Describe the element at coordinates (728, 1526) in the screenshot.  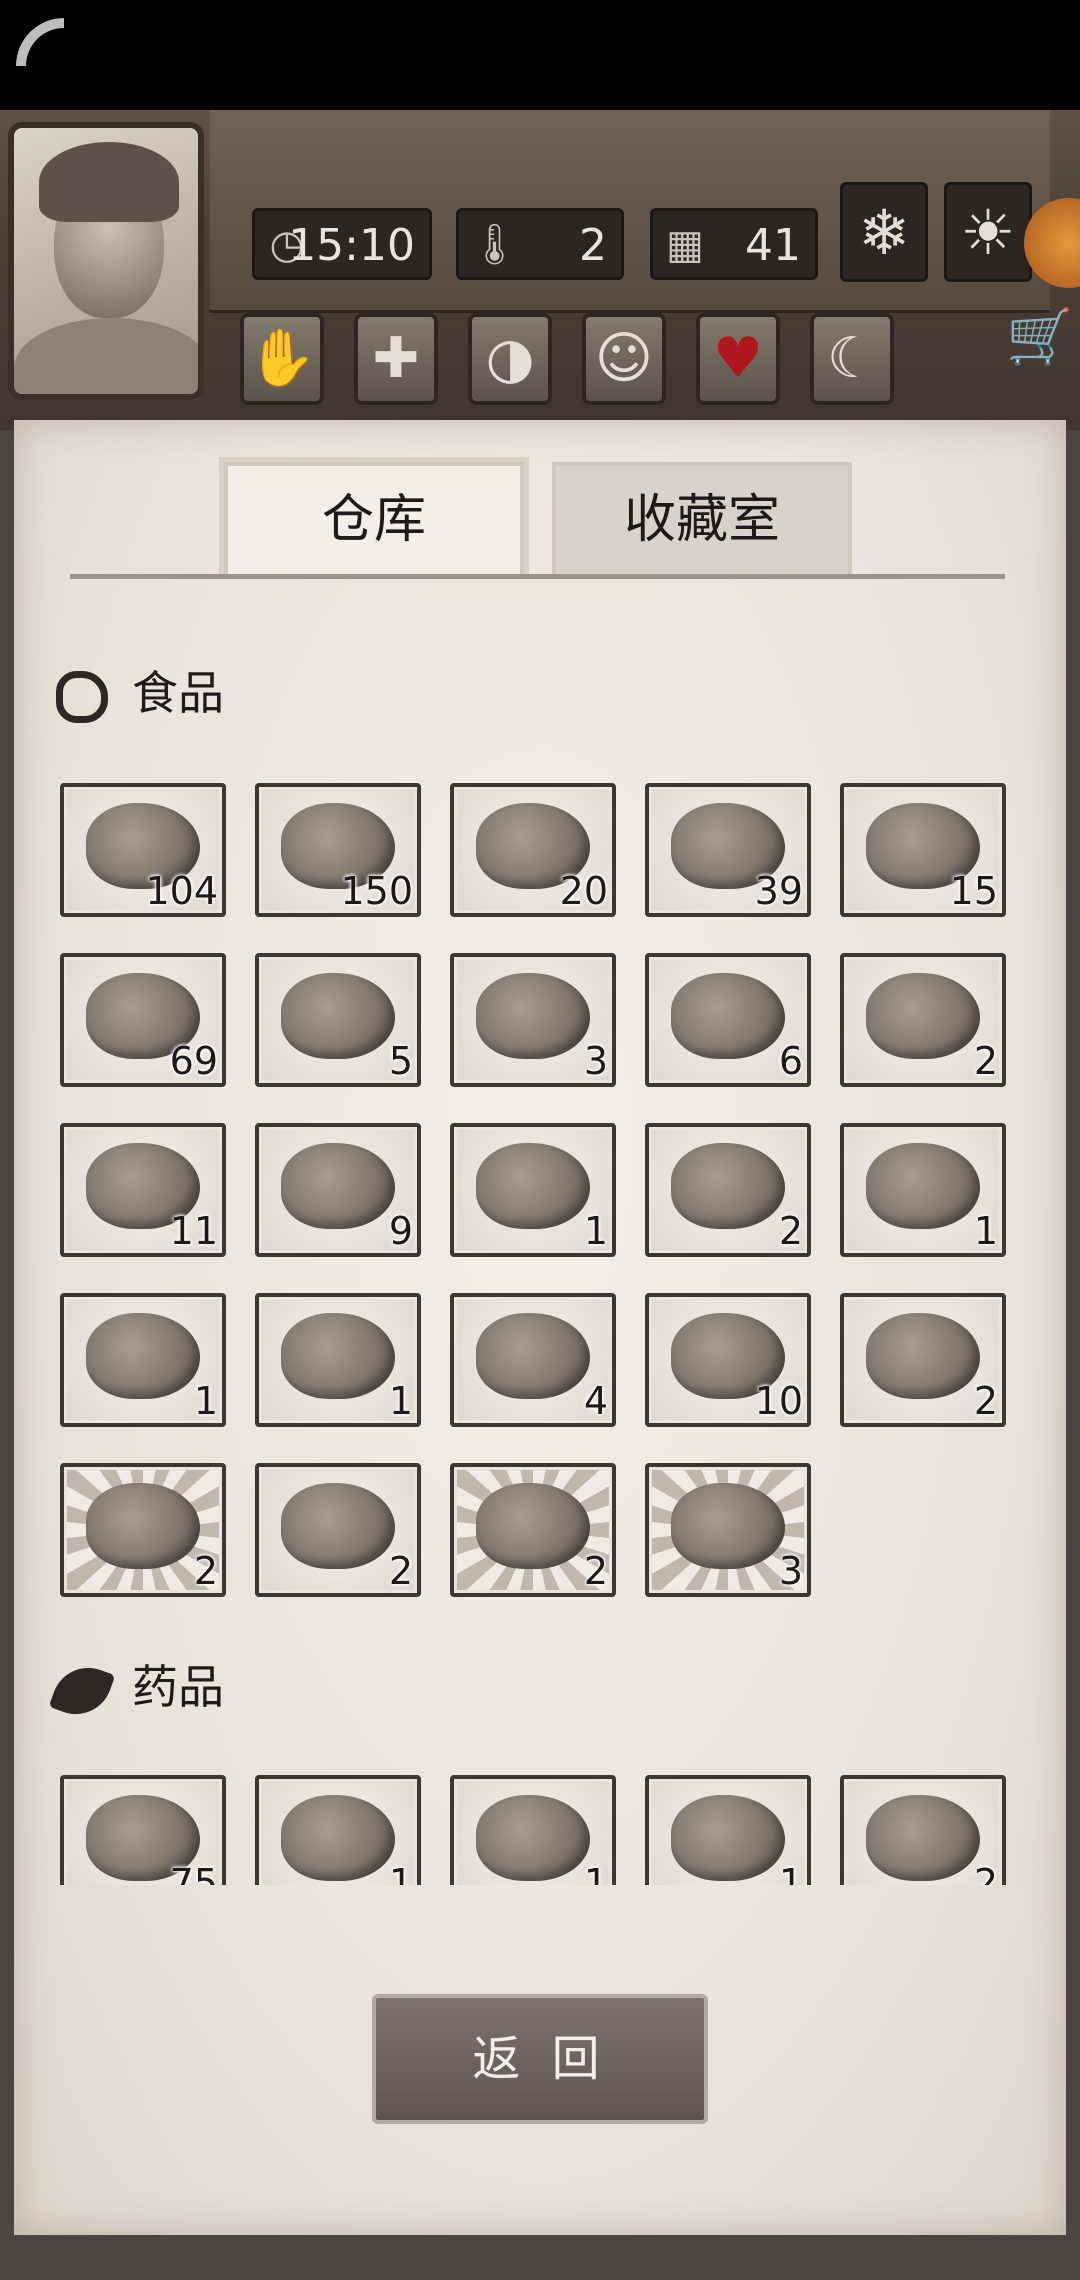
I see `skewer-rare-icon` at that location.